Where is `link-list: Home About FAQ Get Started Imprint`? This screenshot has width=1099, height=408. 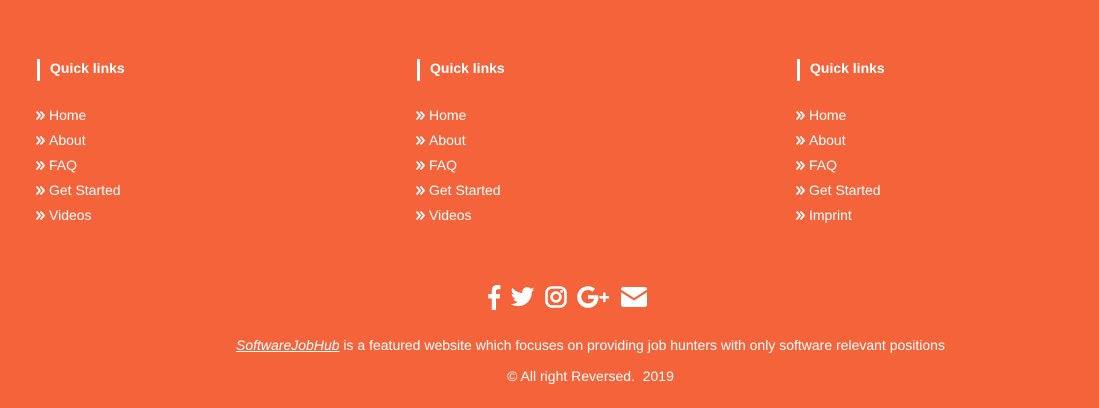 link-list: Home About FAQ Get Started Imprint is located at coordinates (838, 167).